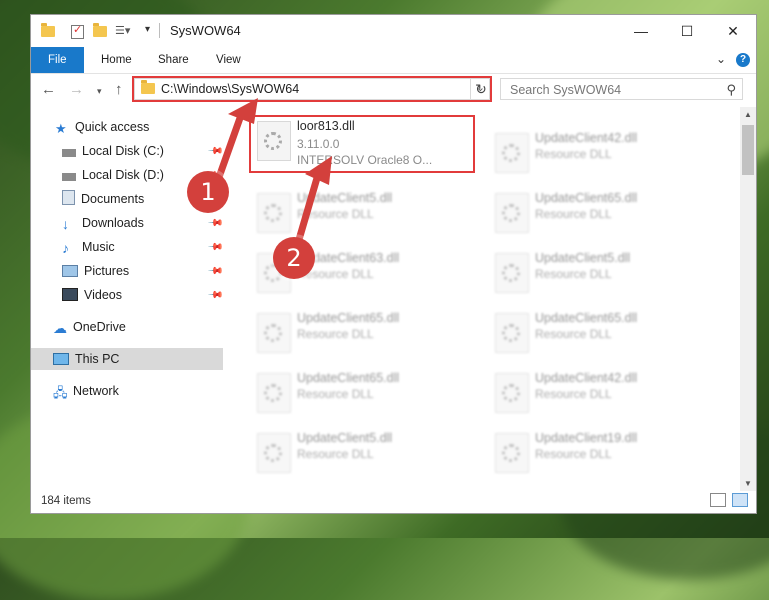 This screenshot has width=769, height=600. Describe the element at coordinates (273, 172) in the screenshot. I see `annotation-arrows` at that location.